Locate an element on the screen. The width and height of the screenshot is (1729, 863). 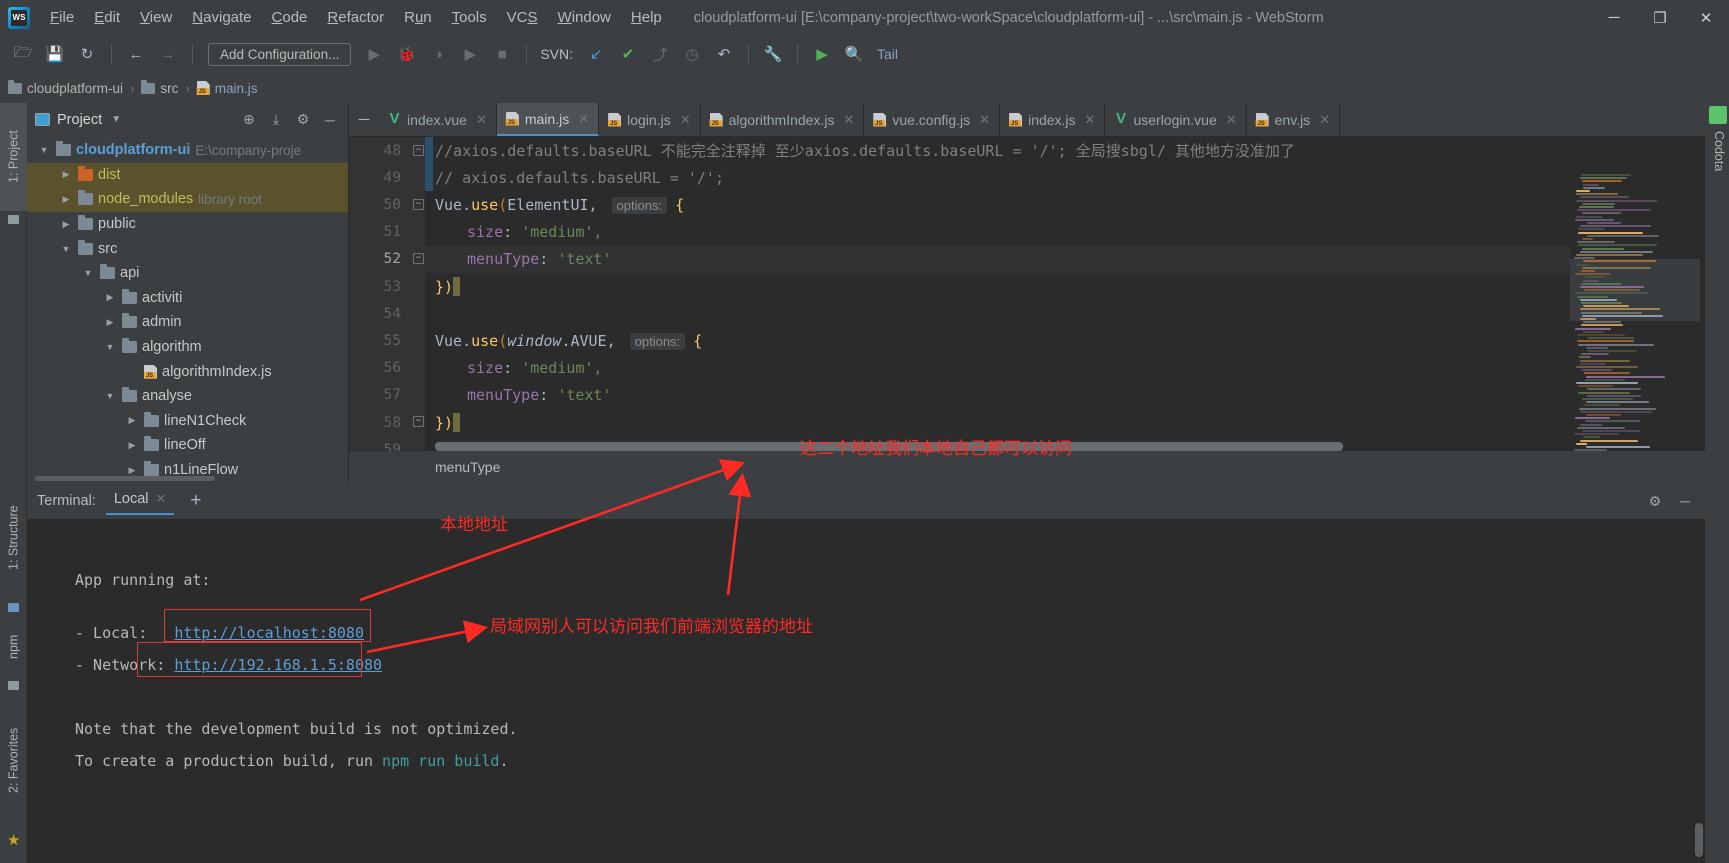
tree-node-public: public is located at coordinates (187, 224).